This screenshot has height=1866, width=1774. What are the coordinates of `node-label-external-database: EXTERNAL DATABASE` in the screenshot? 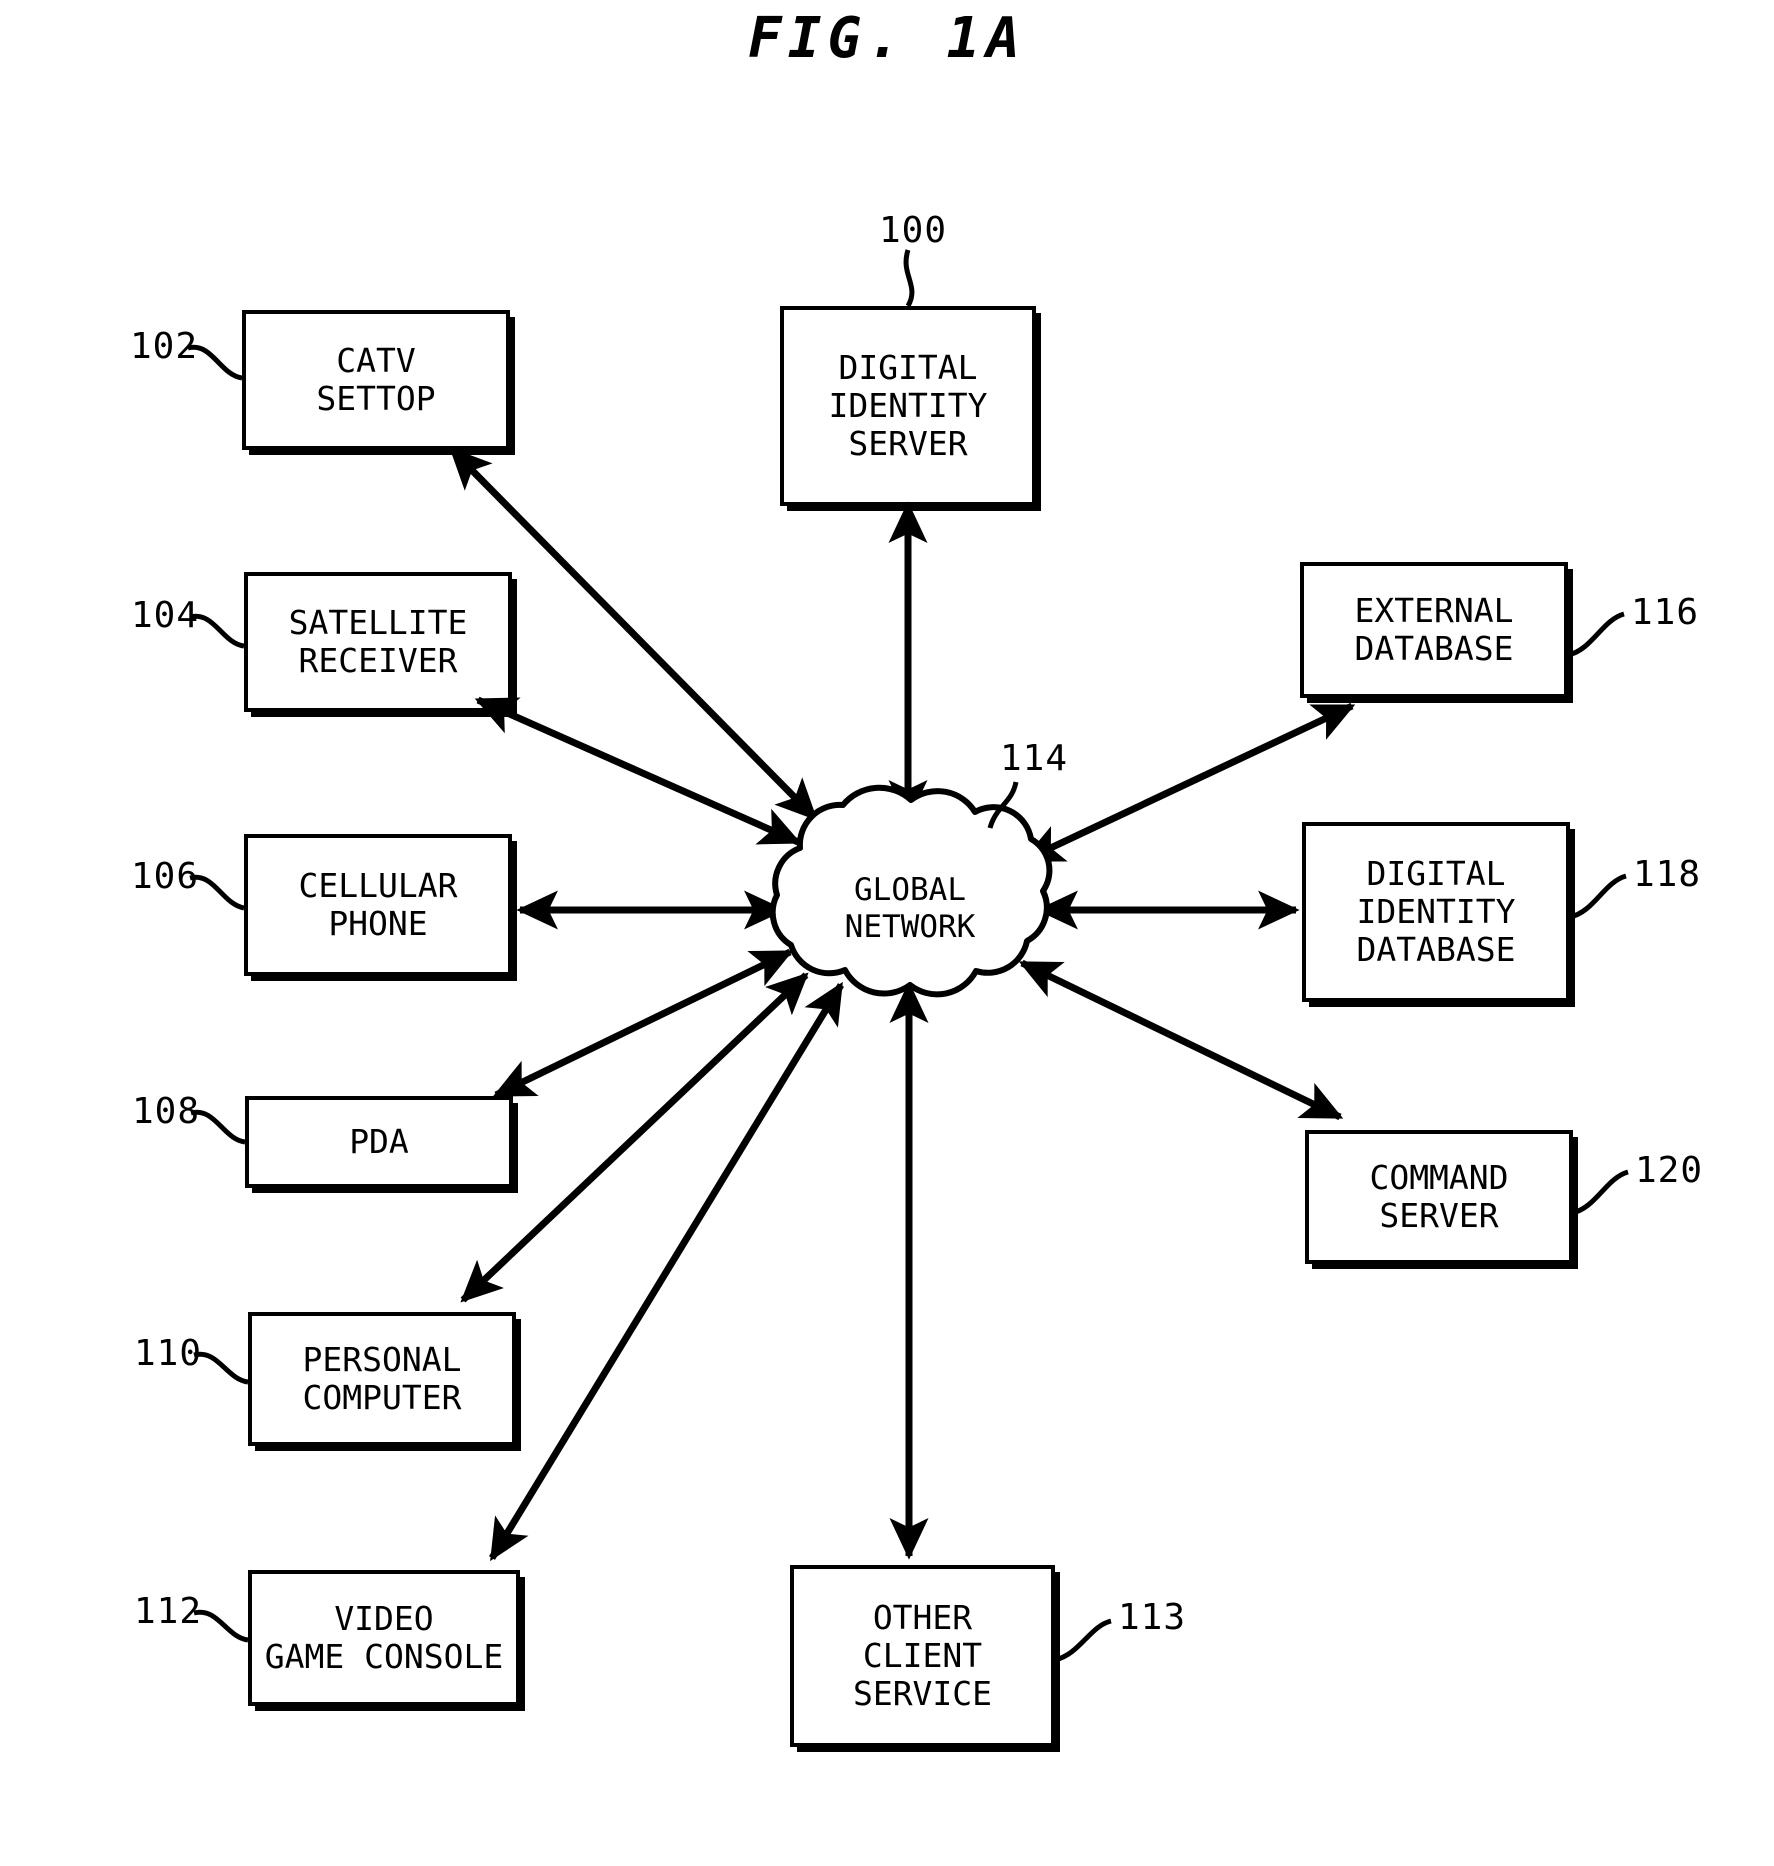 It's located at (1434, 629).